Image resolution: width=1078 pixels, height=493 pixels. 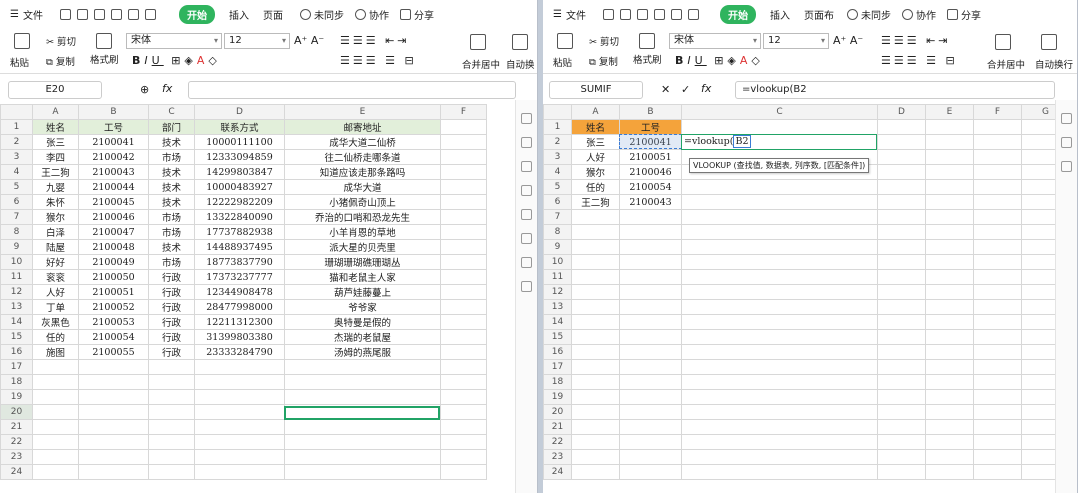 What do you see at coordinates (595, 367) in the screenshot?
I see `cell-a17` at bounding box center [595, 367].